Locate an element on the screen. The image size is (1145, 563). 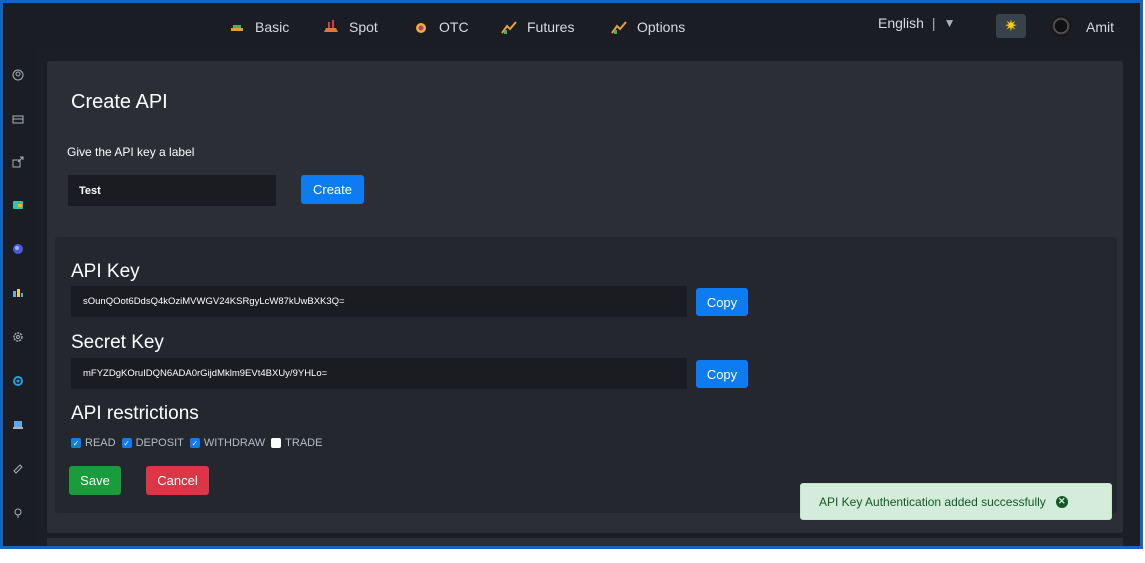
restriction-deposit-label: DEPOSIT is located at coordinates (159, 443).